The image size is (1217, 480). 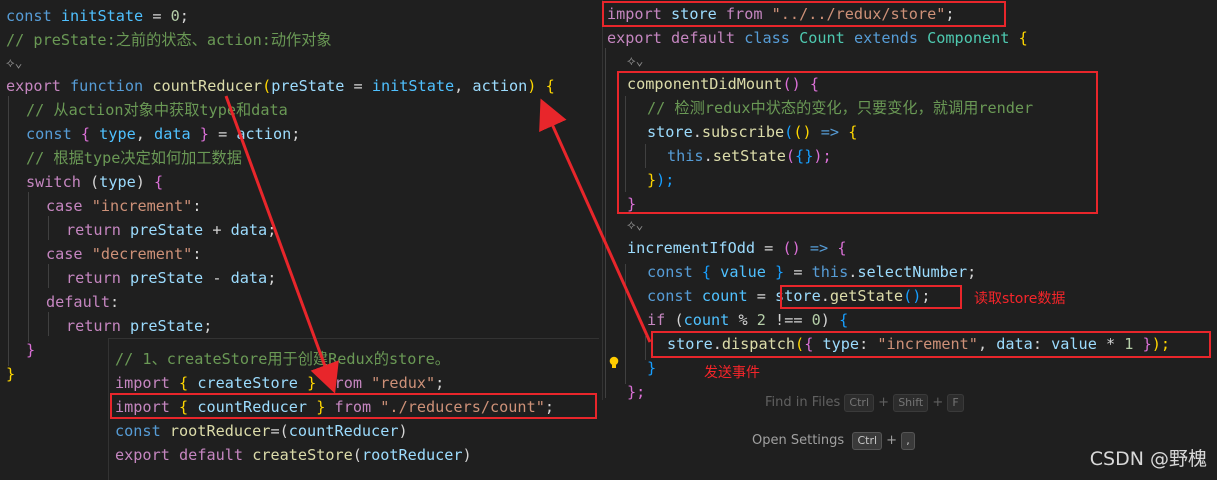 What do you see at coordinates (1148, 459) in the screenshot?
I see `watermark: CSDN @野槐` at bounding box center [1148, 459].